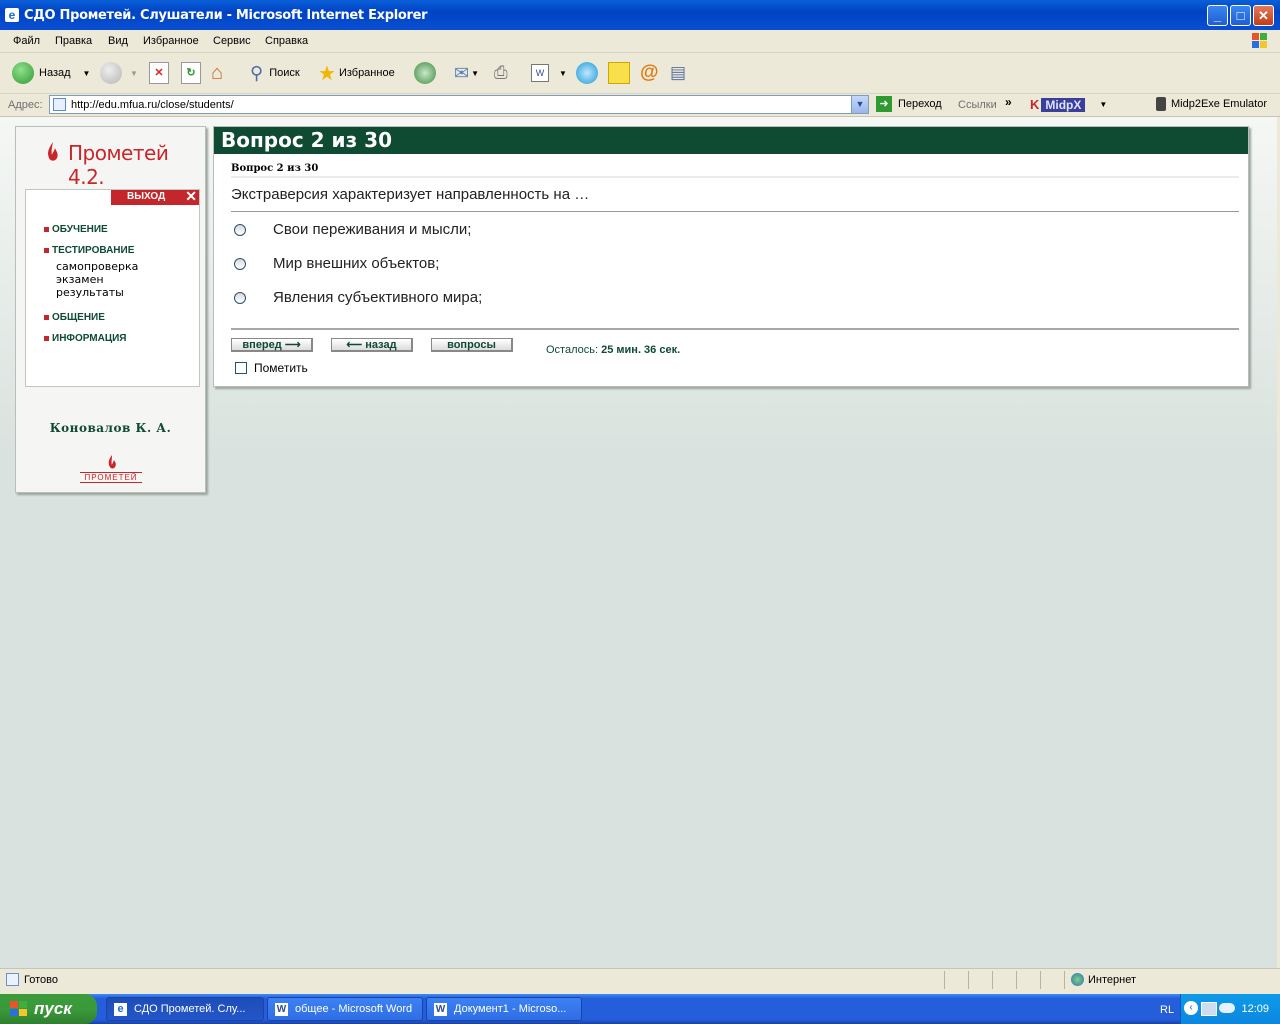 The image size is (1280, 1024). What do you see at coordinates (1255, 1009) in the screenshot?
I see `clock: 12:09` at bounding box center [1255, 1009].